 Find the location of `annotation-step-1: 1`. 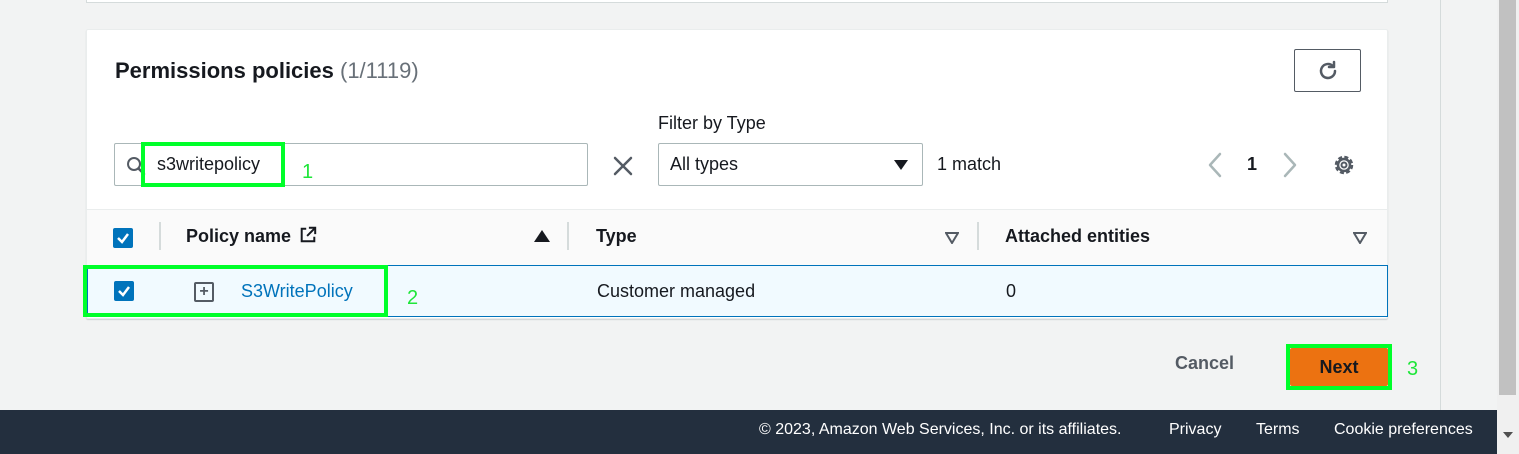

annotation-step-1: 1 is located at coordinates (308, 172).